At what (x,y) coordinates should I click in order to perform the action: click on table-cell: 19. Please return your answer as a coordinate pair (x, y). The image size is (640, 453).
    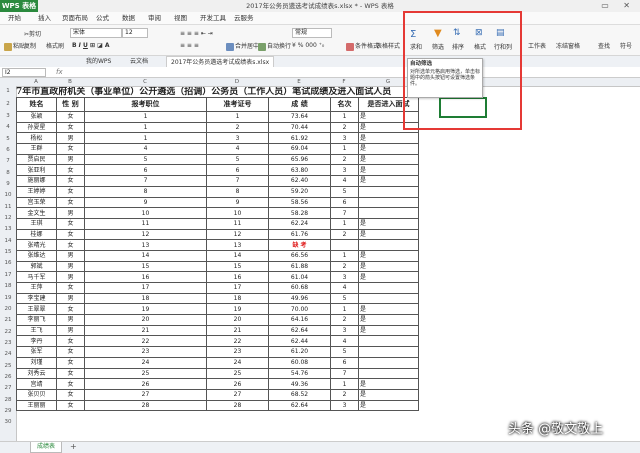
    Looking at the image, I should click on (145, 309).